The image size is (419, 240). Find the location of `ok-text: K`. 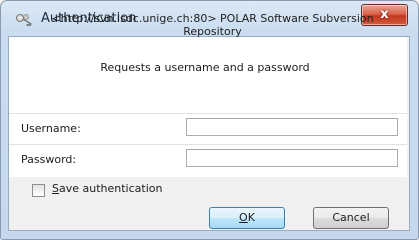

ok-text: K is located at coordinates (251, 217).